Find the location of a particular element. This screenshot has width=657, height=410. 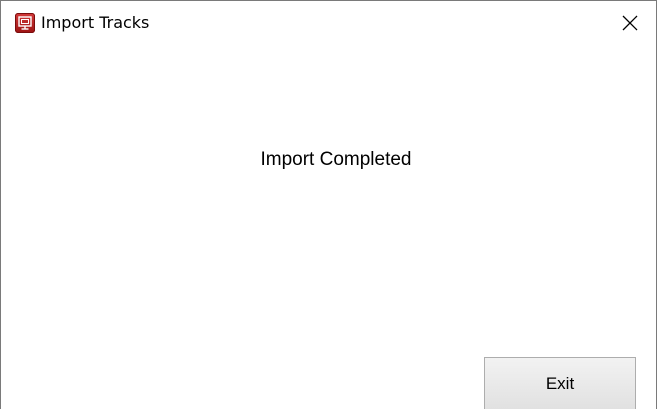

app-icon-glyph is located at coordinates (25, 23).